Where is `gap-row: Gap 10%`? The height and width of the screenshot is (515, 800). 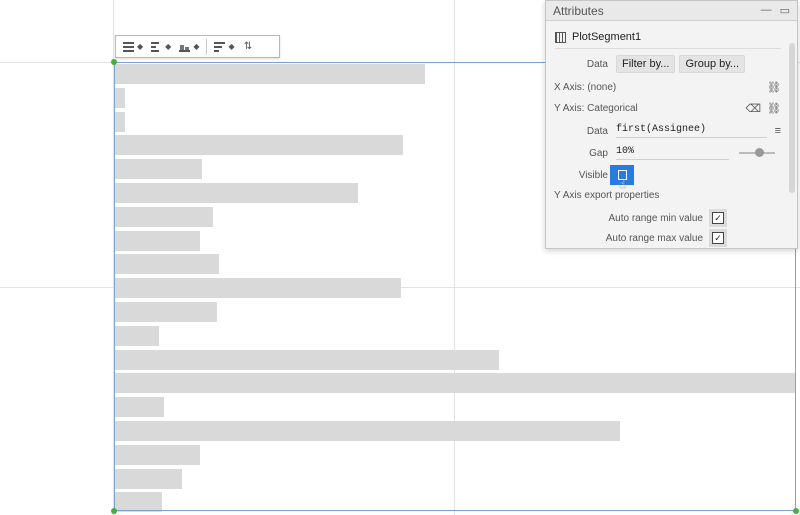
gap-row: Gap 10% is located at coordinates (663, 153).